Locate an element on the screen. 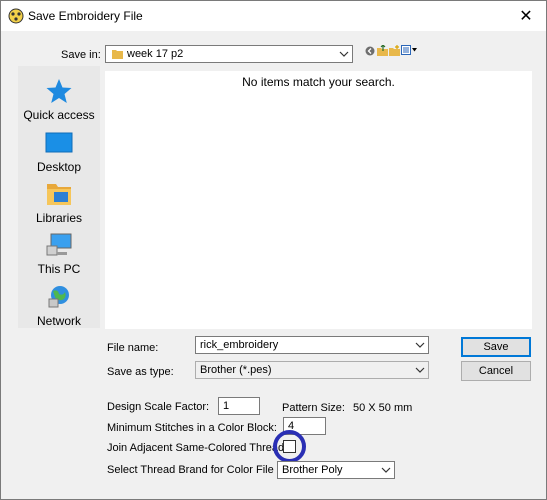  nav-item-libraries: Libraries is located at coordinates (59, 203).